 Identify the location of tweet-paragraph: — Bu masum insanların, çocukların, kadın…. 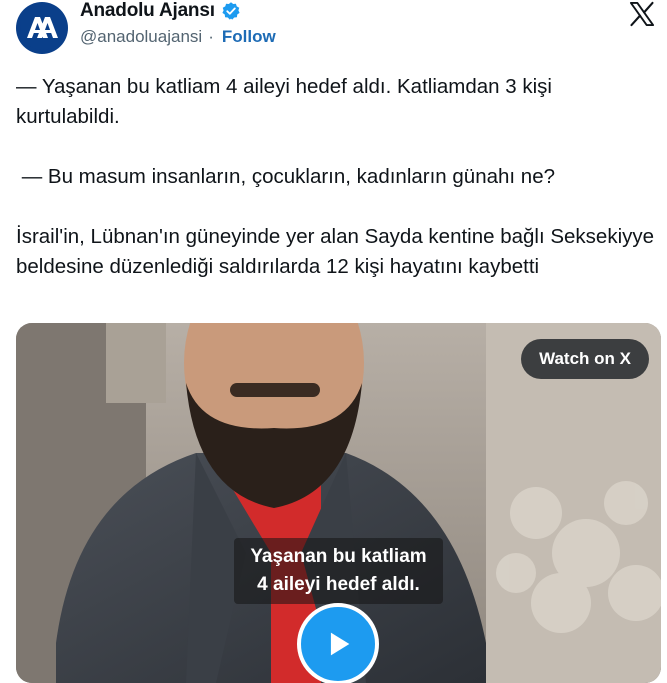
(285, 176).